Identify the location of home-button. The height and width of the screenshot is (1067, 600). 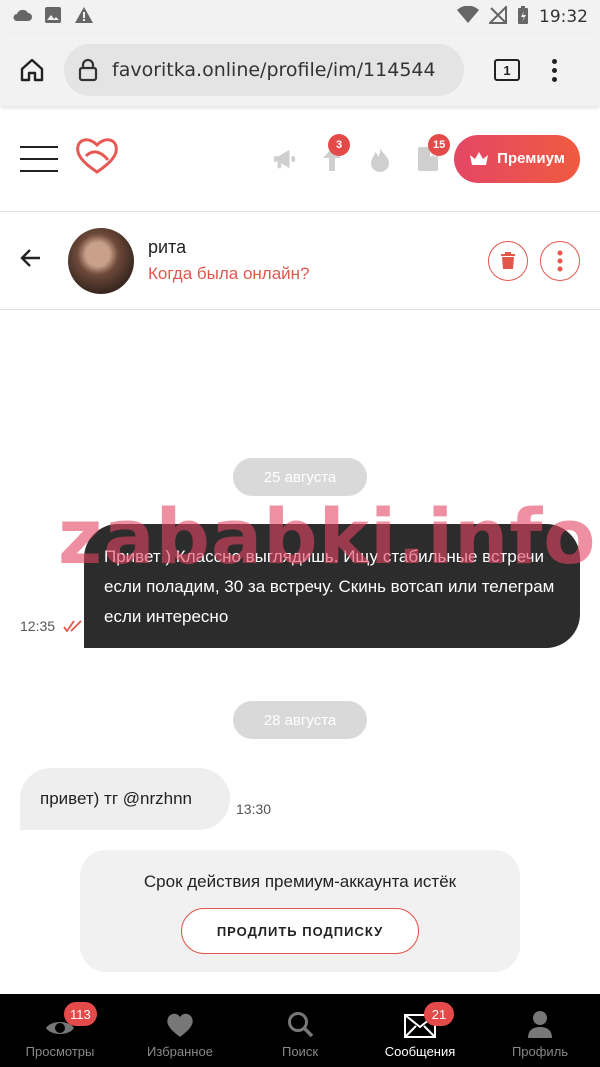
(32, 70).